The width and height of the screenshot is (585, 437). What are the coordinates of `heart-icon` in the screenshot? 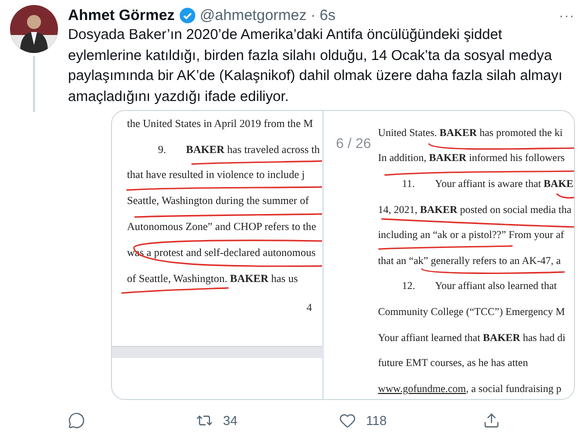 It's located at (347, 420).